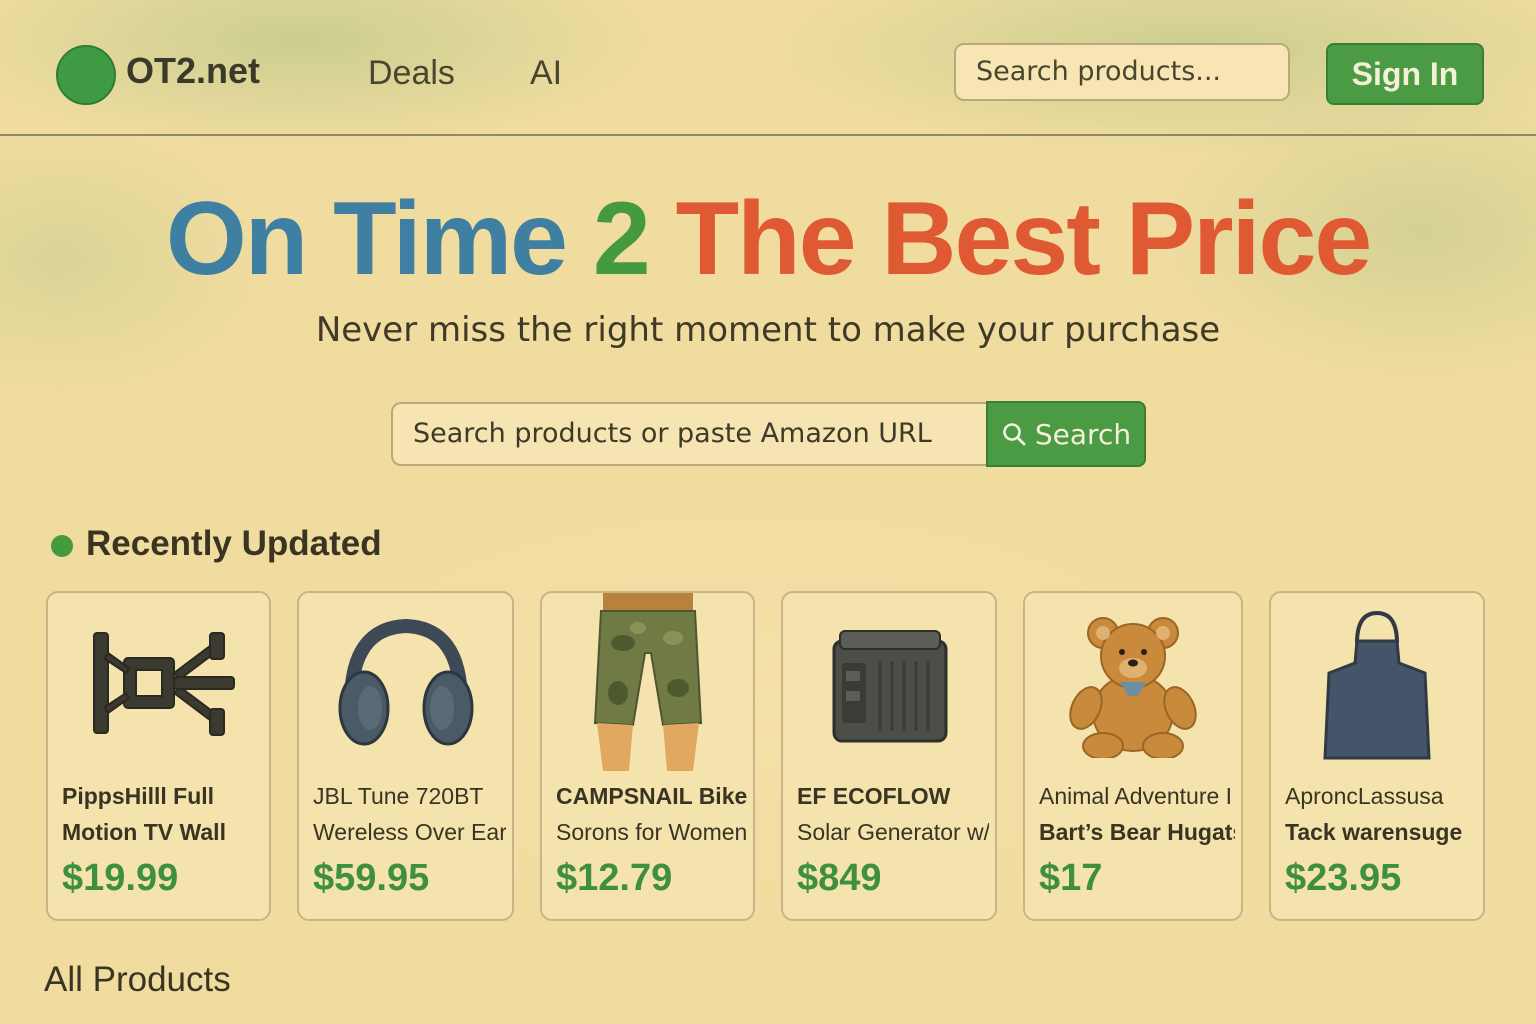 Image resolution: width=1536 pixels, height=1024 pixels. I want to click on hero-title-part-on-time: On Time, so click(379, 239).